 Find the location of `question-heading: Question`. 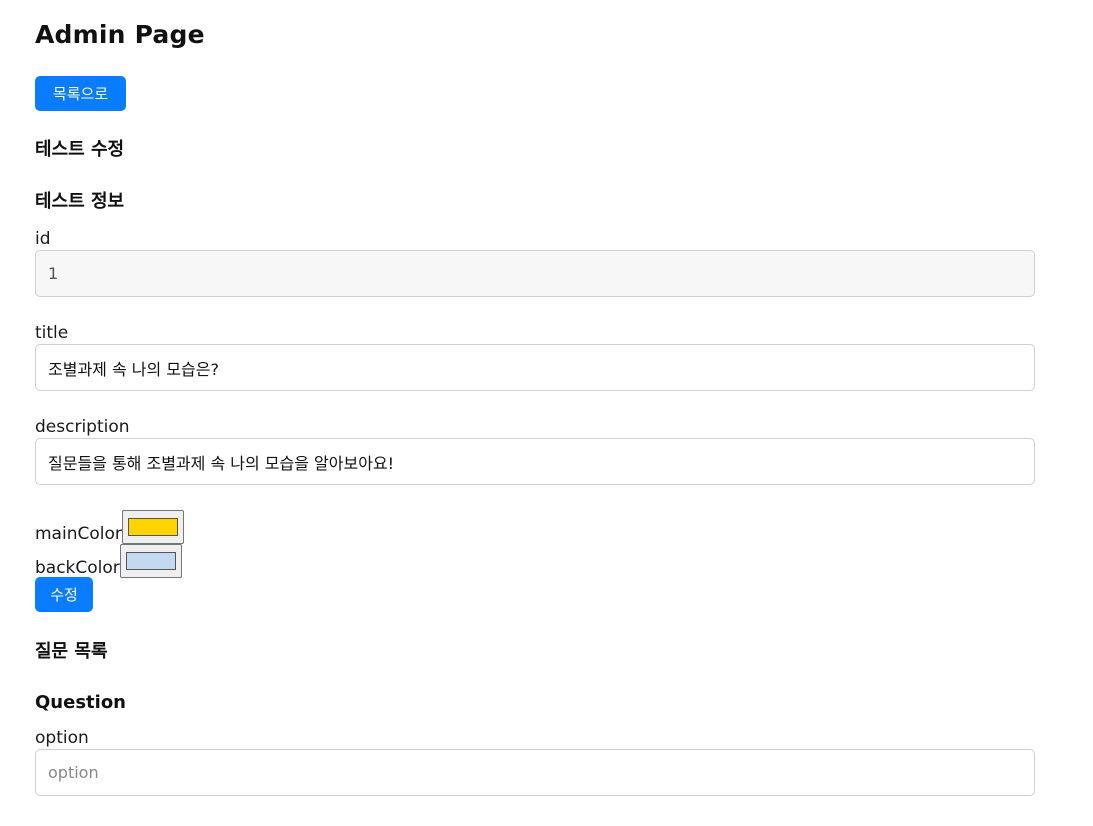

question-heading: Question is located at coordinates (80, 702).